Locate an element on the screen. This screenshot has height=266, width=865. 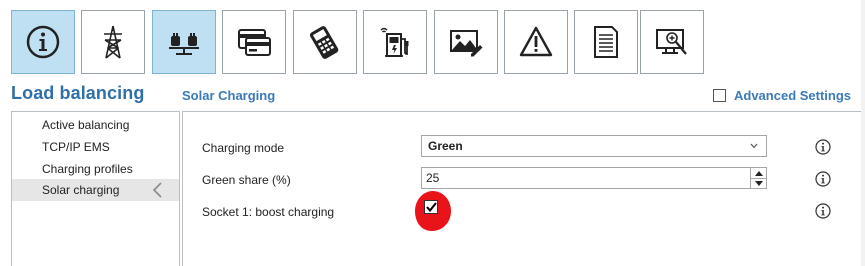
sidebar-item-tcp-ip-ems: TCP/IP EMS is located at coordinates (95, 147).